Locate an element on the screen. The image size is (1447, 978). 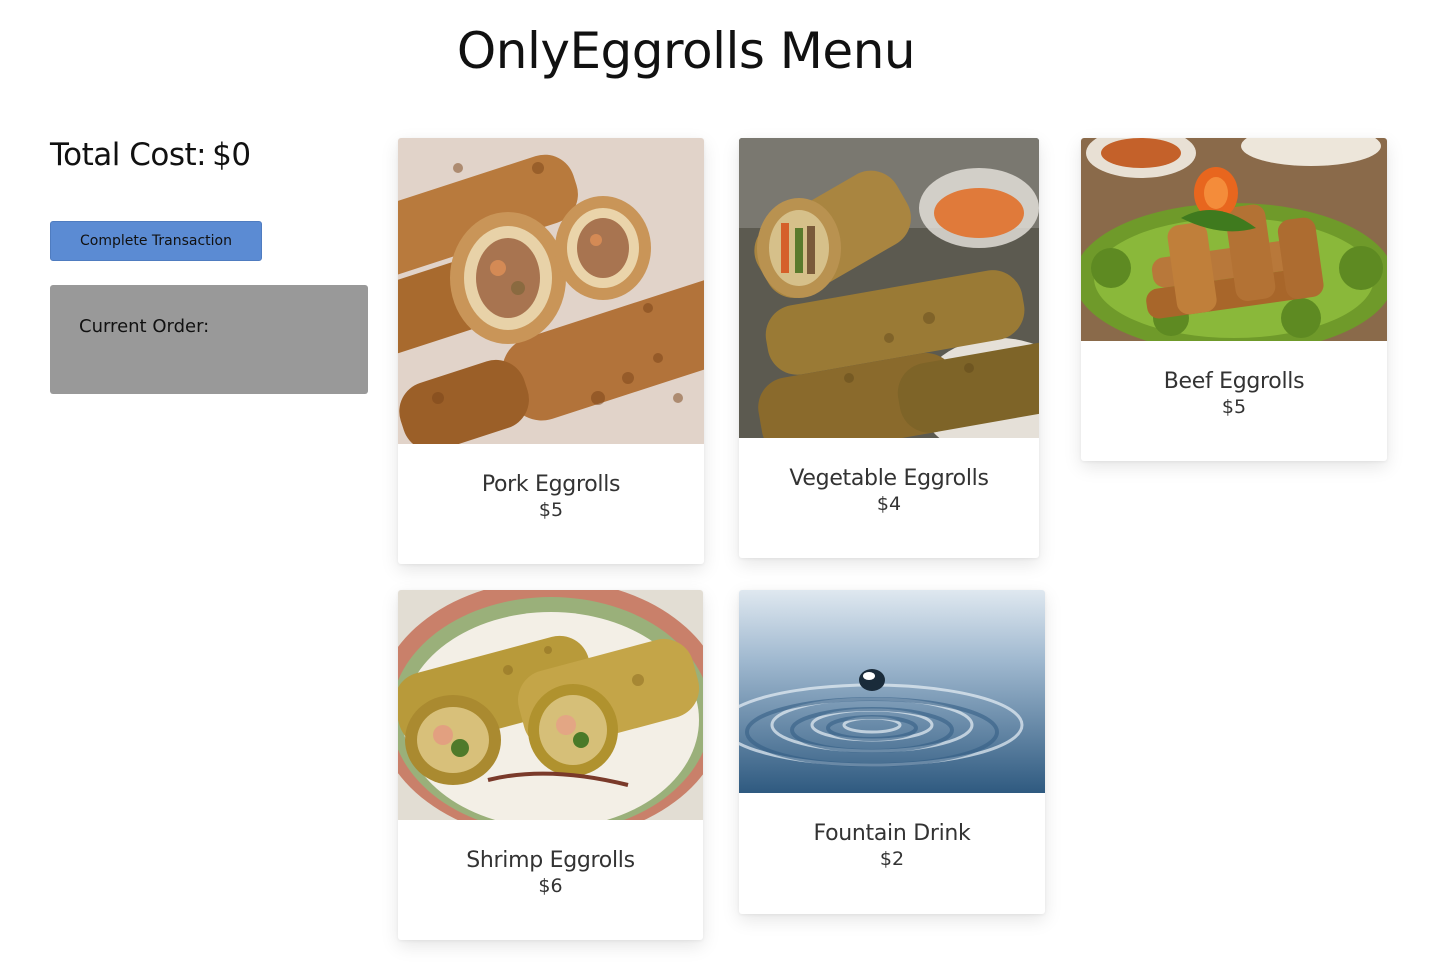
vegetable-eggrolls-info: Vegetable Eggrolls $4 is located at coordinates (889, 476).